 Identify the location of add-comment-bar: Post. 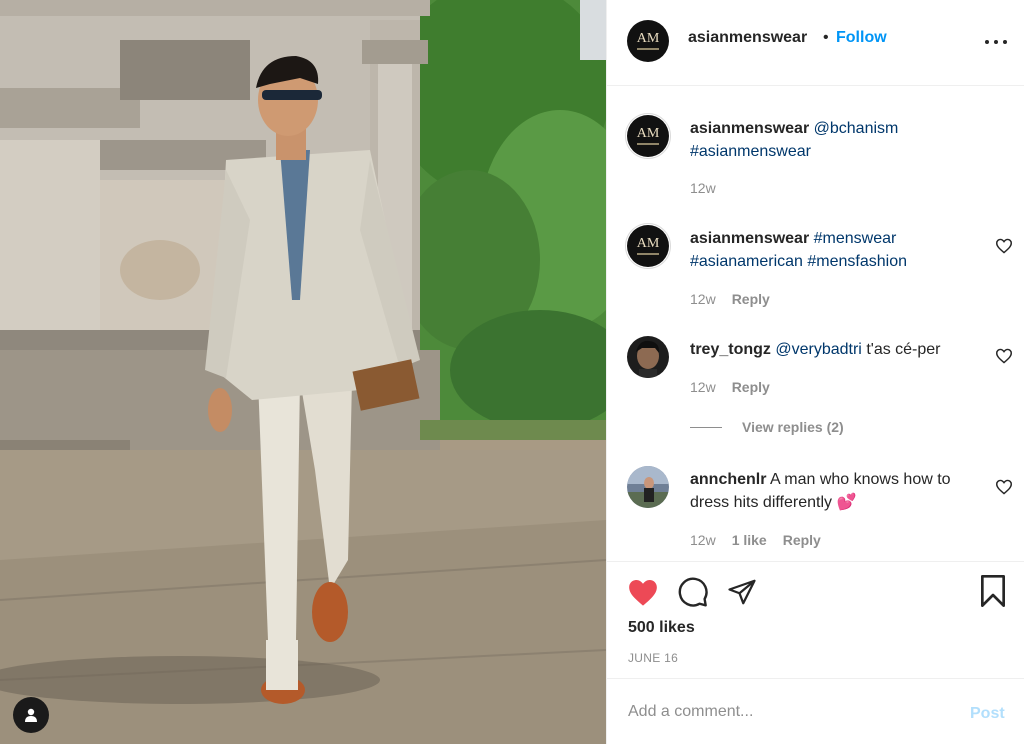
(815, 711).